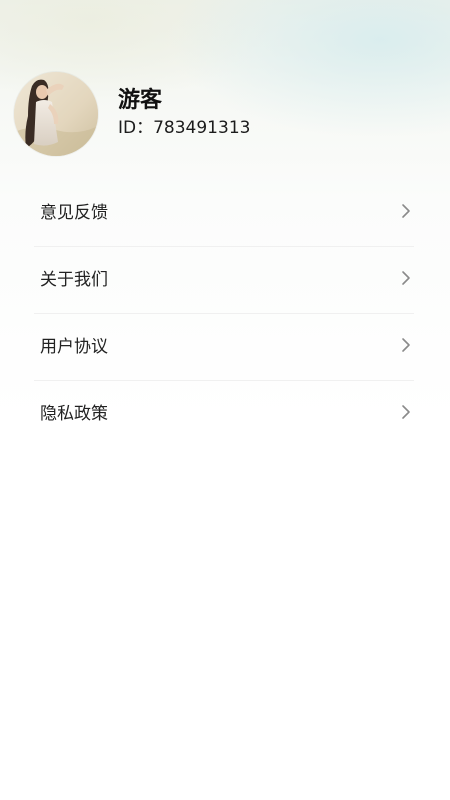 The width and height of the screenshot is (450, 800). What do you see at coordinates (74, 414) in the screenshot?
I see `menu-item-label: 隐私政策` at bounding box center [74, 414].